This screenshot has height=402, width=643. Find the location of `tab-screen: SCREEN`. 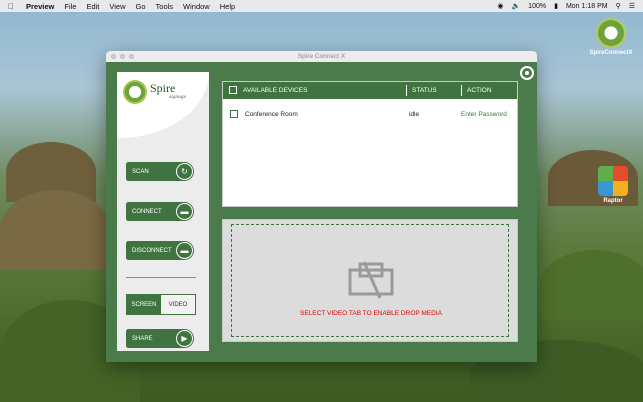

tab-screen: SCREEN is located at coordinates (144, 304).